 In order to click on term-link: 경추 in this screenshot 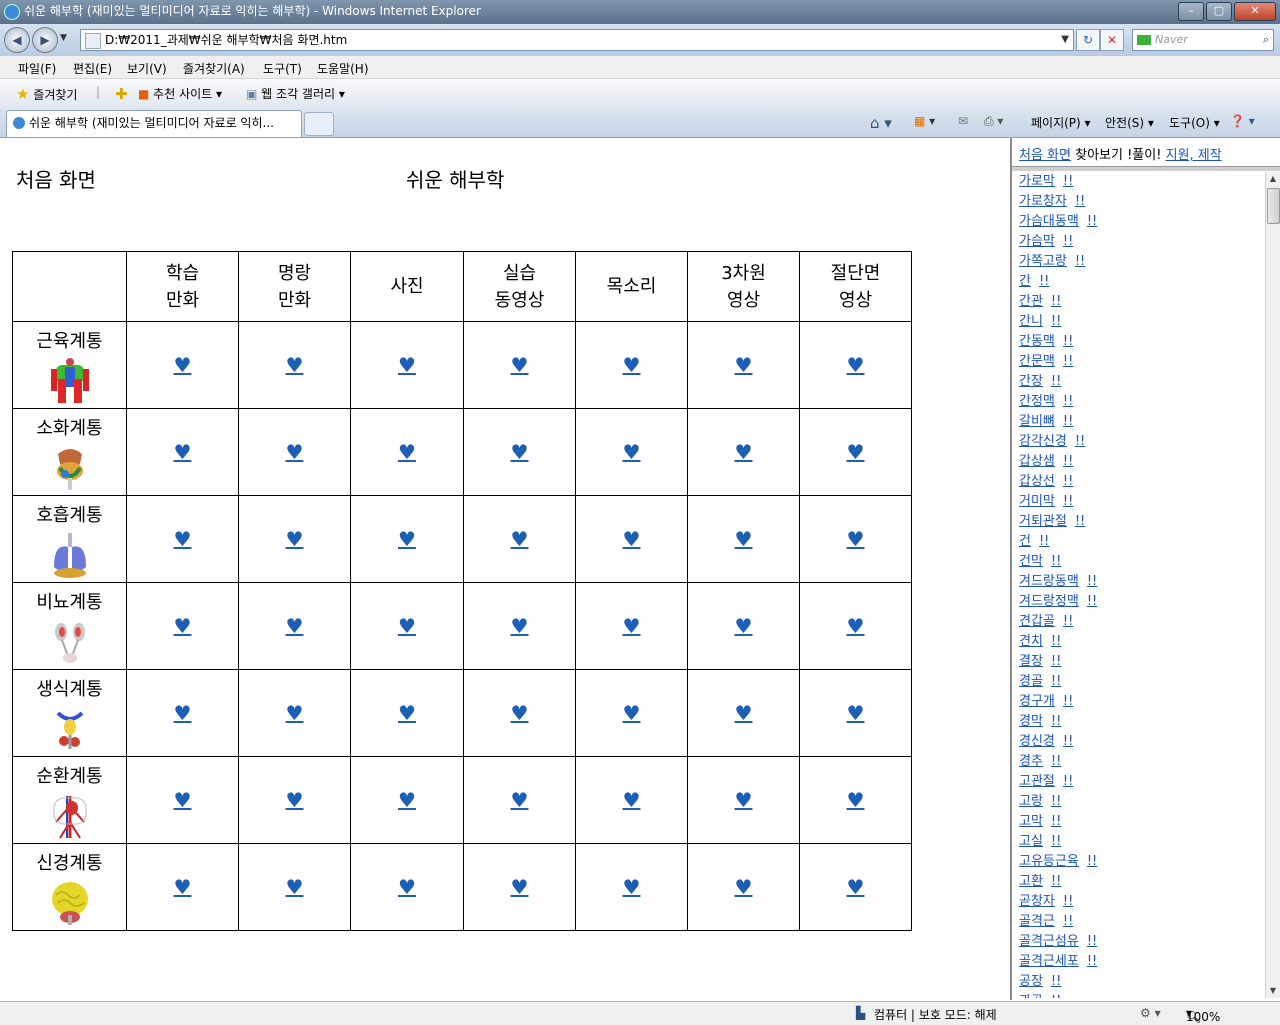, I will do `click(1031, 761)`.